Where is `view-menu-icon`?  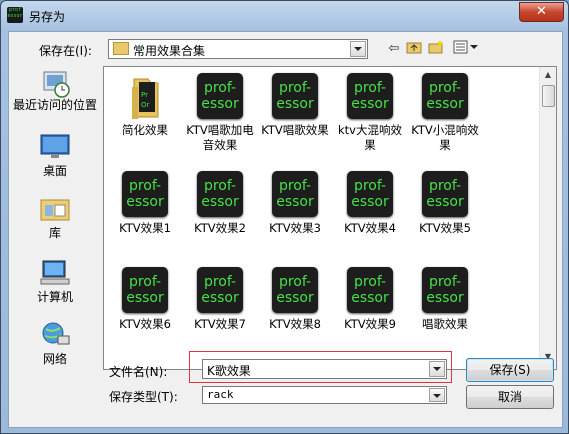 view-menu-icon is located at coordinates (466, 49).